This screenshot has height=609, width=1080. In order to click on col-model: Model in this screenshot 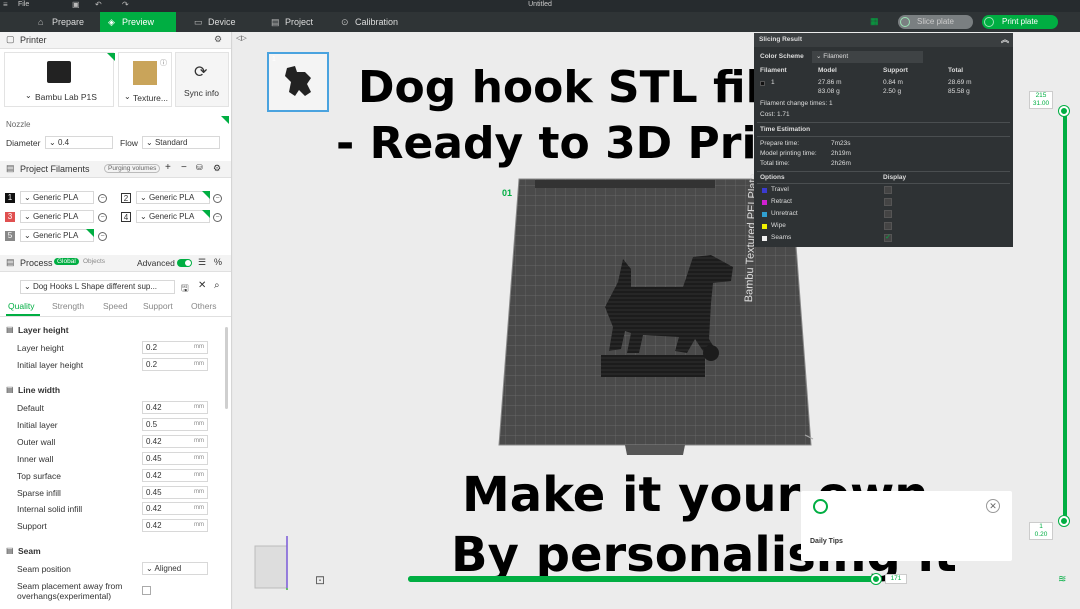, I will do `click(827, 70)`.